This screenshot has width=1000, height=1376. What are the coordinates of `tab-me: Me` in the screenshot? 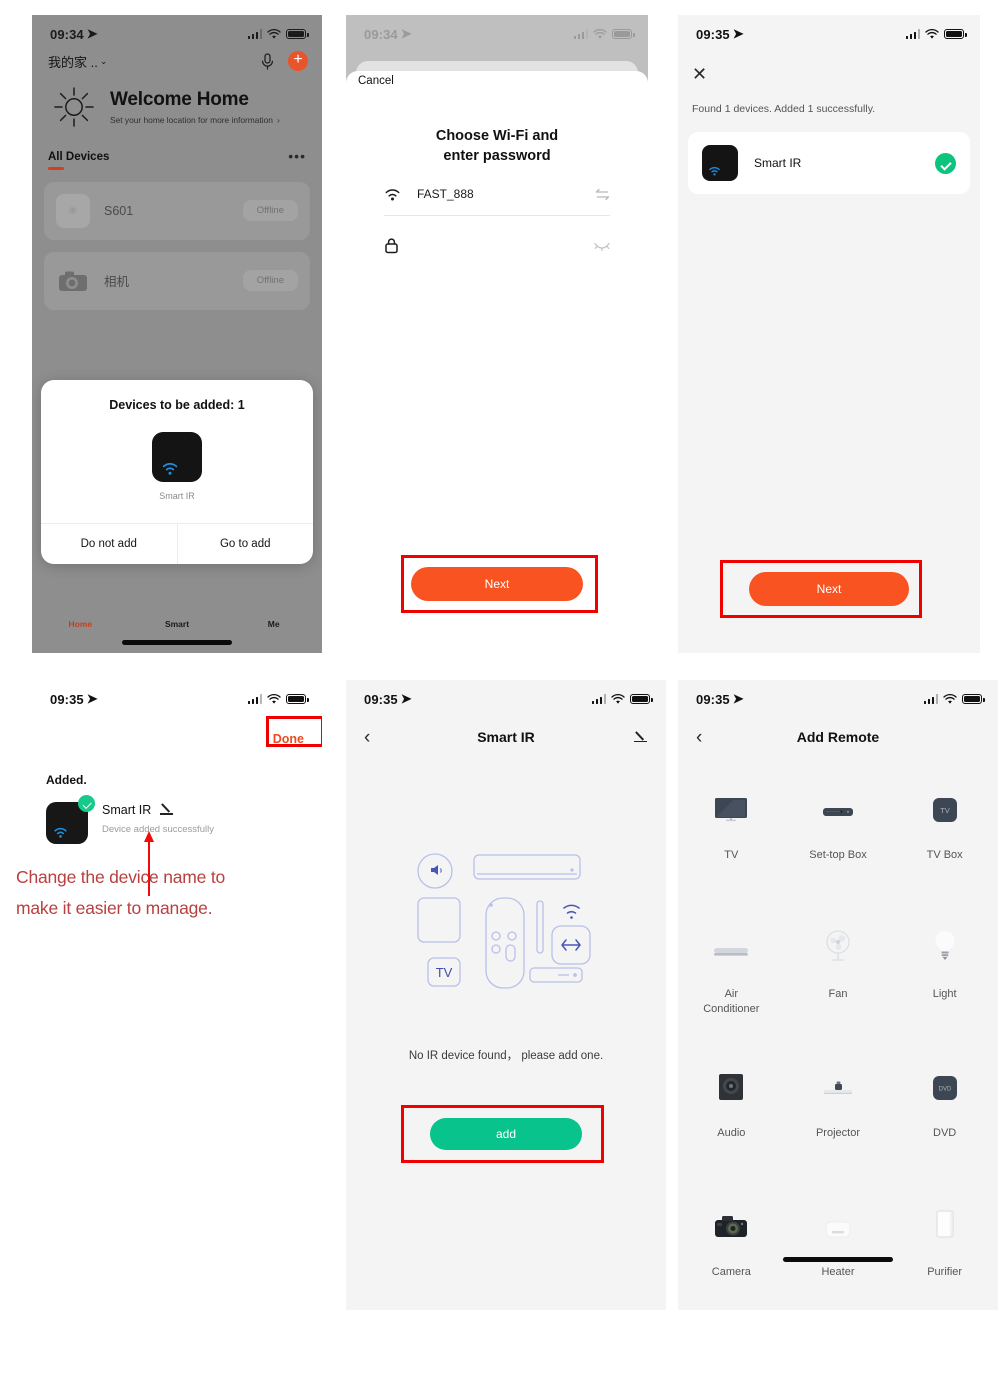 It's located at (273, 624).